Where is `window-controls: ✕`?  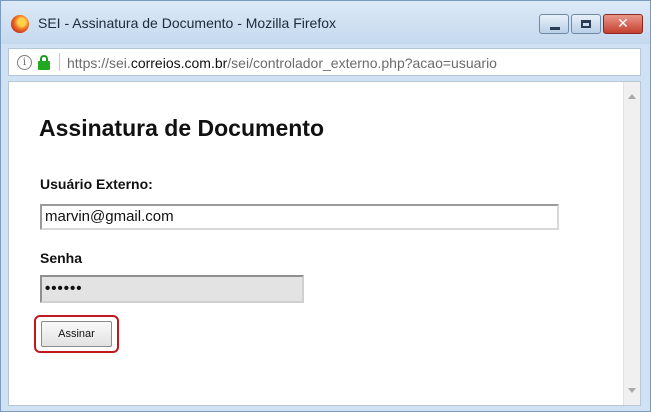
window-controls: ✕ is located at coordinates (591, 24).